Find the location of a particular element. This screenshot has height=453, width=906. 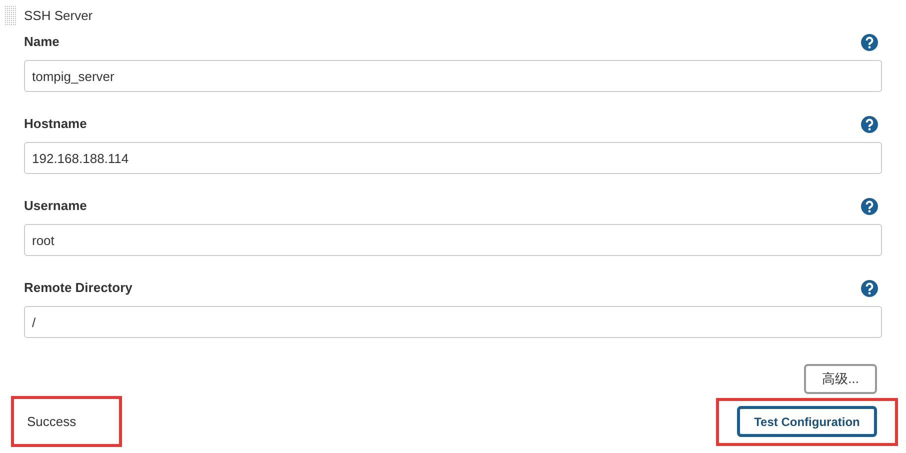

text-field: 192.168.188.114 is located at coordinates (453, 158).